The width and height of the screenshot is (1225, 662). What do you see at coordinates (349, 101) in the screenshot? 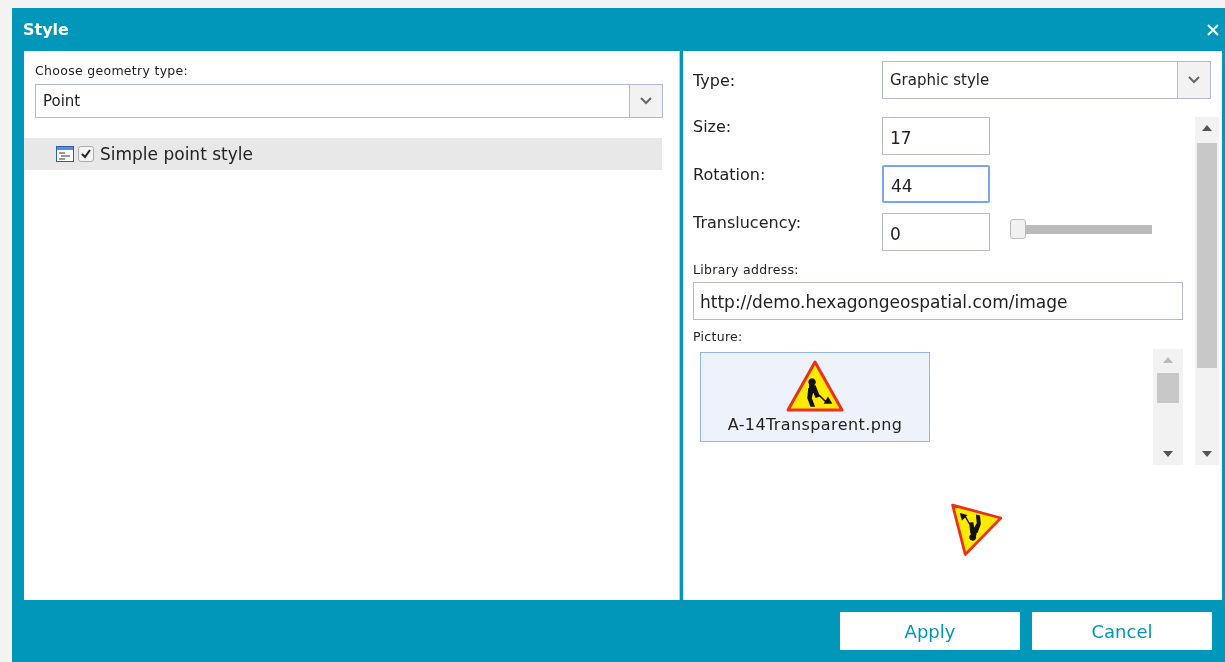
I see `geometry-dropdown: Point` at bounding box center [349, 101].